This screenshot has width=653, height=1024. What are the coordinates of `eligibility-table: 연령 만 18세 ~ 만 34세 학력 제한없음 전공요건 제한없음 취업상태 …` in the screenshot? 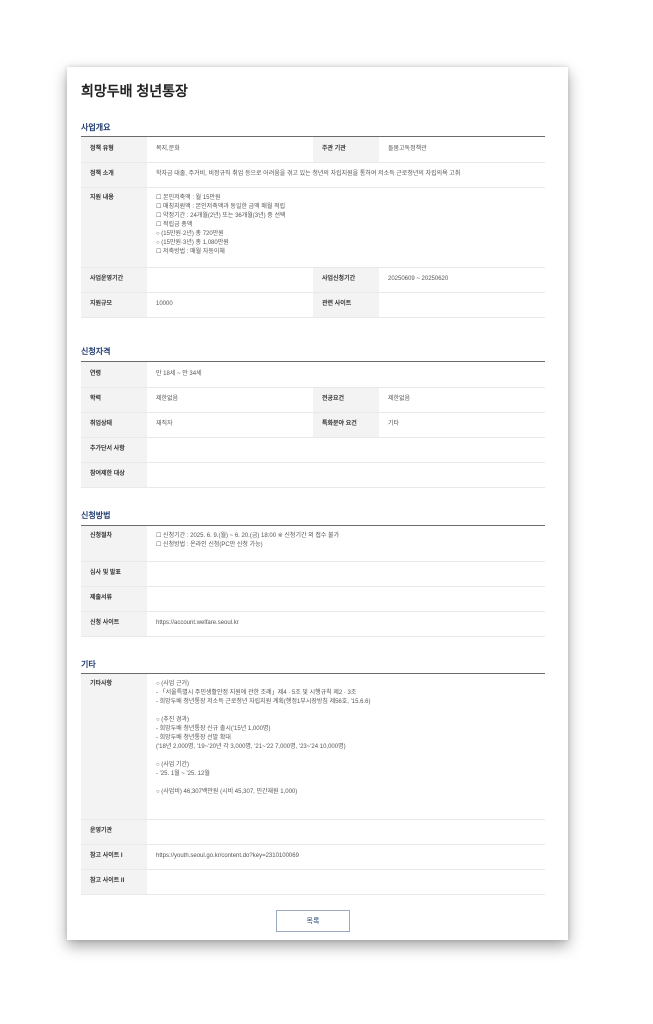 It's located at (313, 425).